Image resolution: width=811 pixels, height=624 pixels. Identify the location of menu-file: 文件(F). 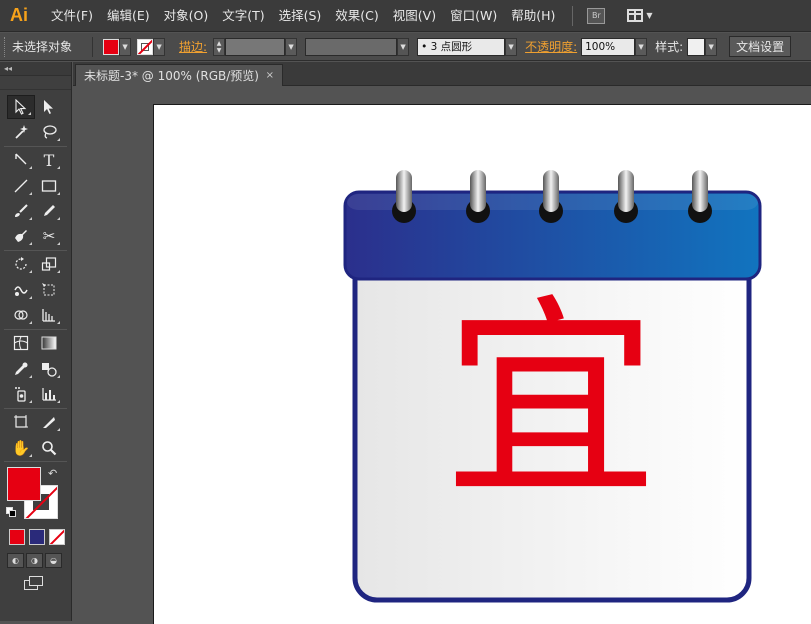
(72, 16).